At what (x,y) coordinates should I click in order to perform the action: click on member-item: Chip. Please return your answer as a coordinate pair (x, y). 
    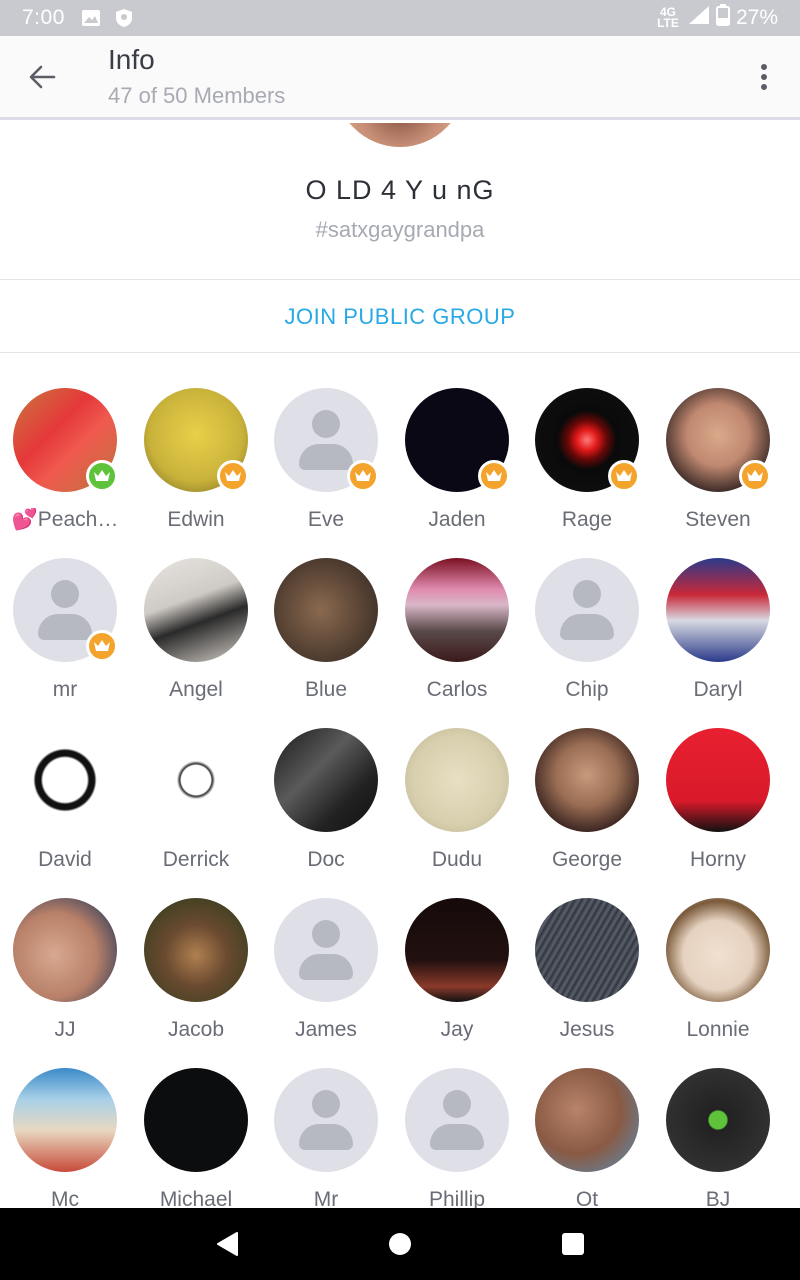
    Looking at the image, I should click on (587, 638).